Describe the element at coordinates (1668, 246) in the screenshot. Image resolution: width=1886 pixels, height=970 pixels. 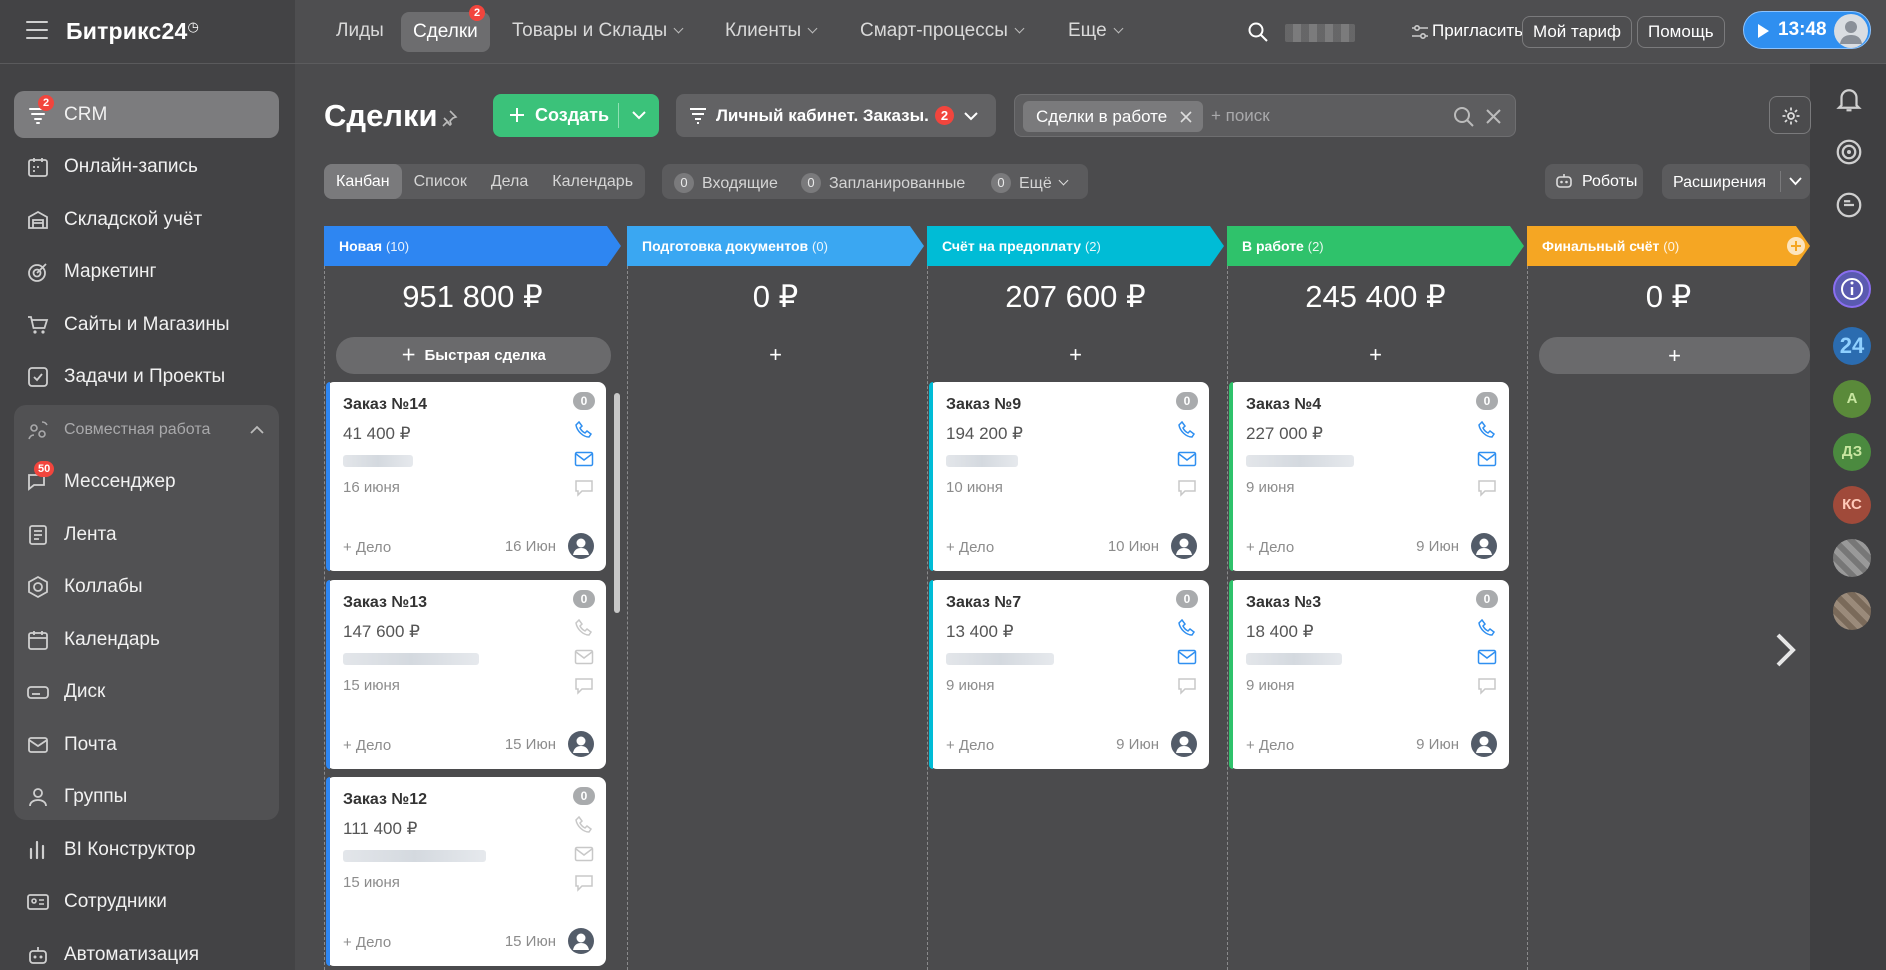
I see `column-header: Финальный счёт (0)` at that location.